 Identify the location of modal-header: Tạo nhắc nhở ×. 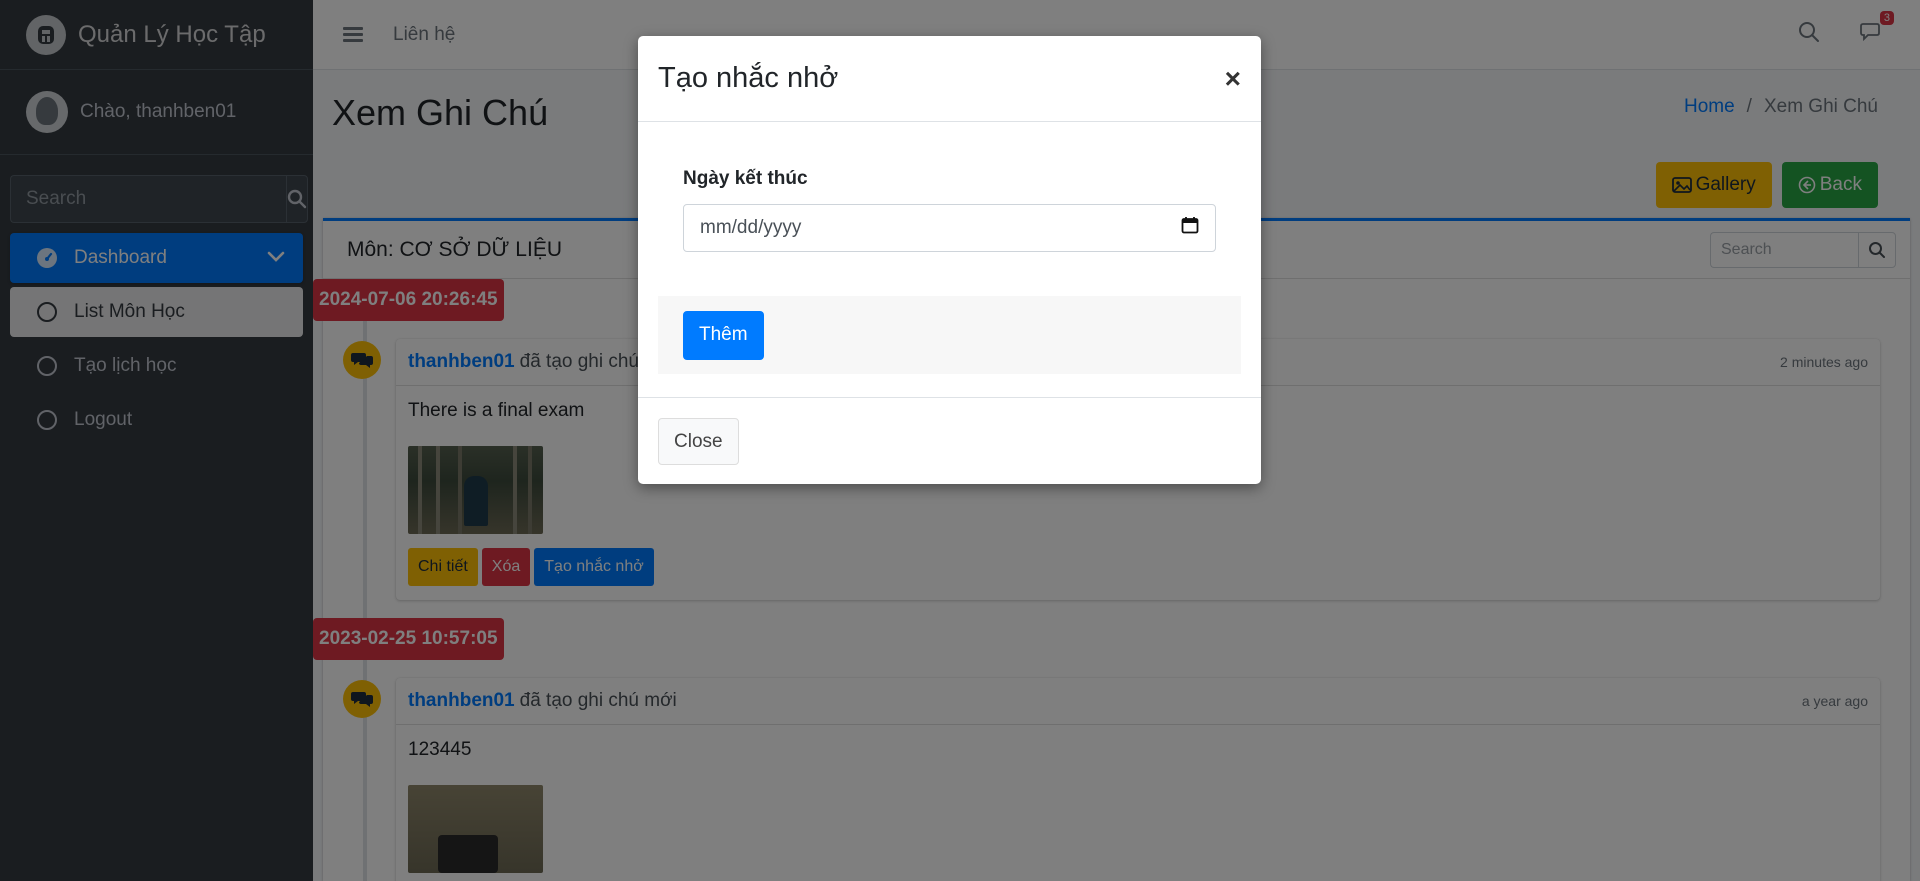
(949, 79).